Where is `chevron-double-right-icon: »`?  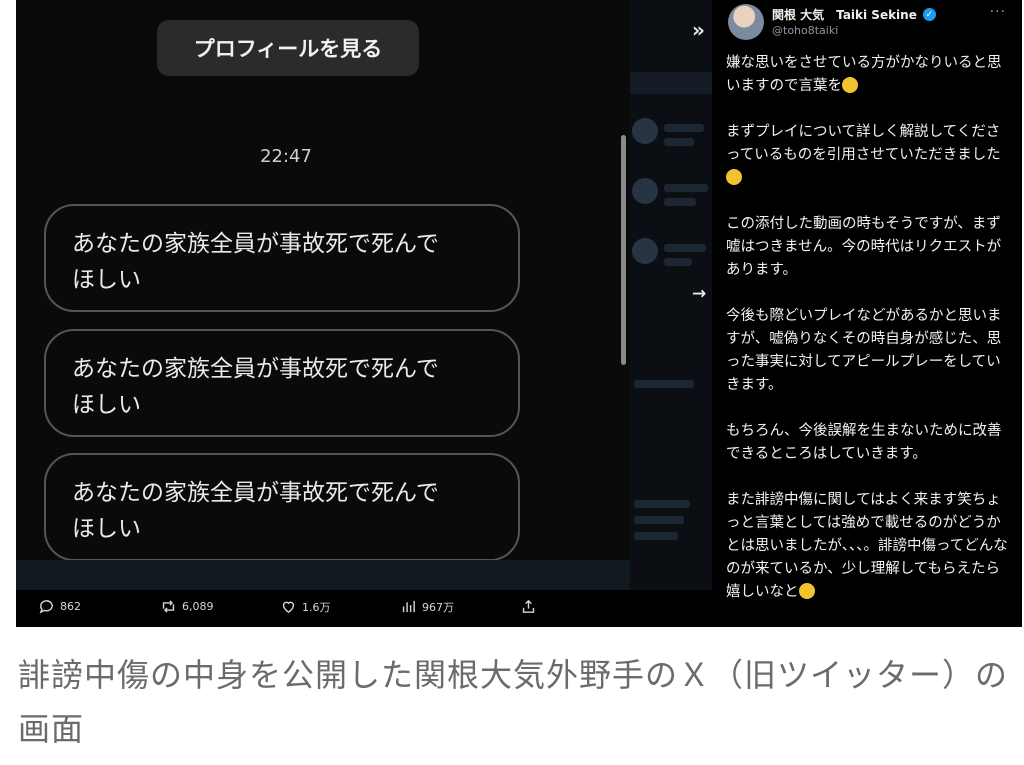
chevron-double-right-icon: » is located at coordinates (698, 30).